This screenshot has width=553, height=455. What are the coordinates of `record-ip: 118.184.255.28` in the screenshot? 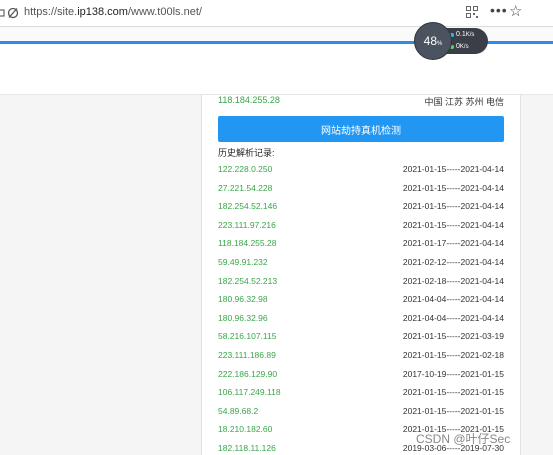 It's located at (247, 243).